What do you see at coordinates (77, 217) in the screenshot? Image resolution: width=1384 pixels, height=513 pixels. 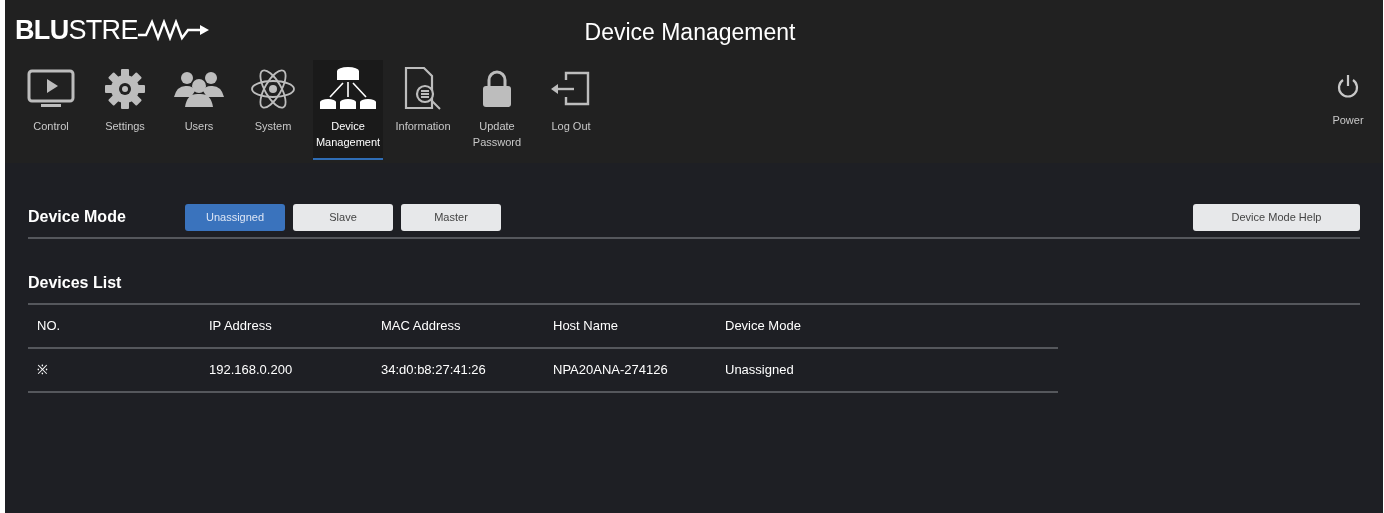 I see `section-title: Device Mode` at bounding box center [77, 217].